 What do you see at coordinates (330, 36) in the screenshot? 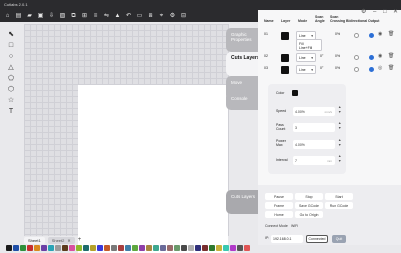
I see `table-row: 01 Line ▾ 0% ◉ 🗑` at bounding box center [330, 36].